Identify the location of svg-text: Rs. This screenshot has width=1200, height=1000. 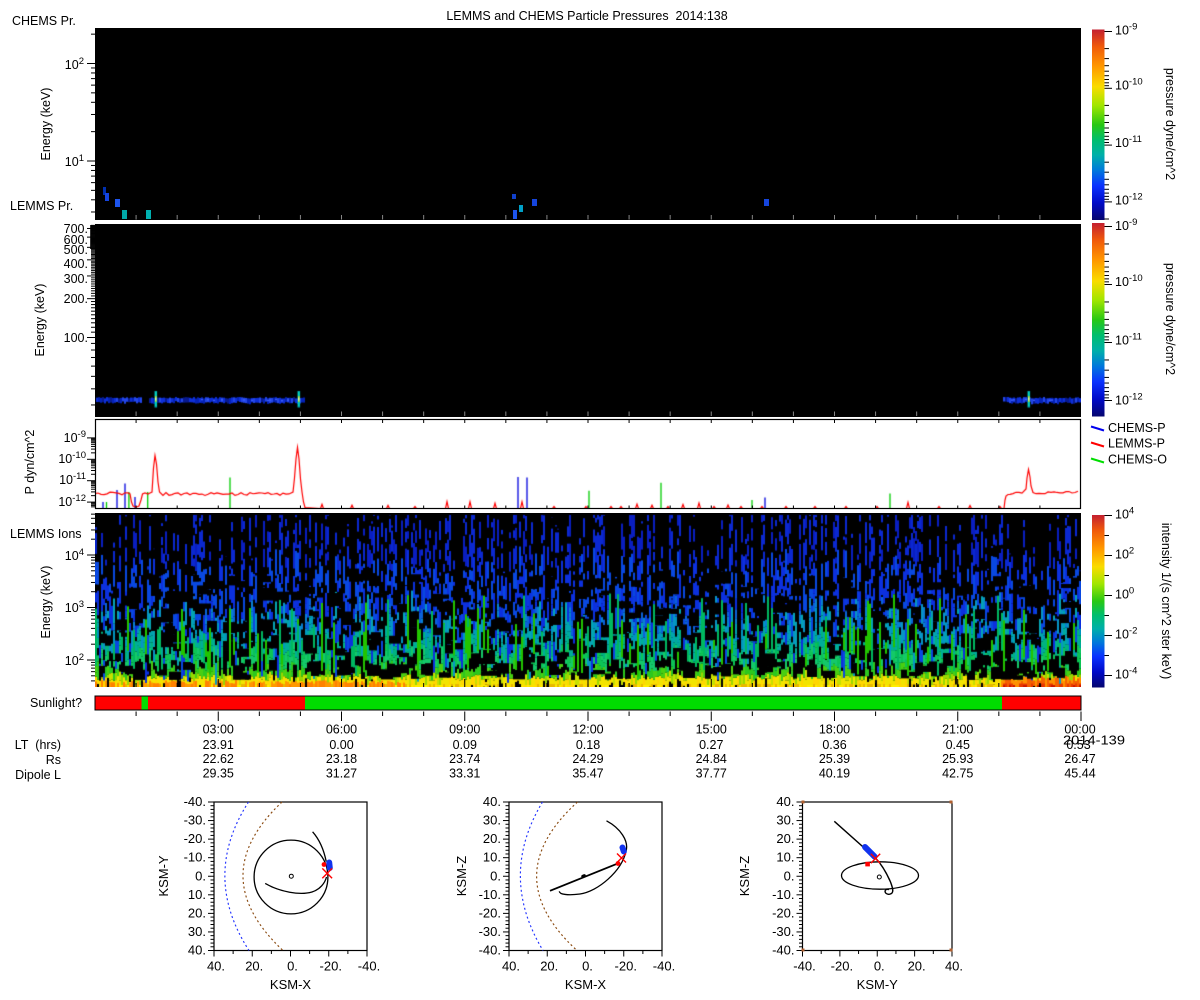
(53, 760).